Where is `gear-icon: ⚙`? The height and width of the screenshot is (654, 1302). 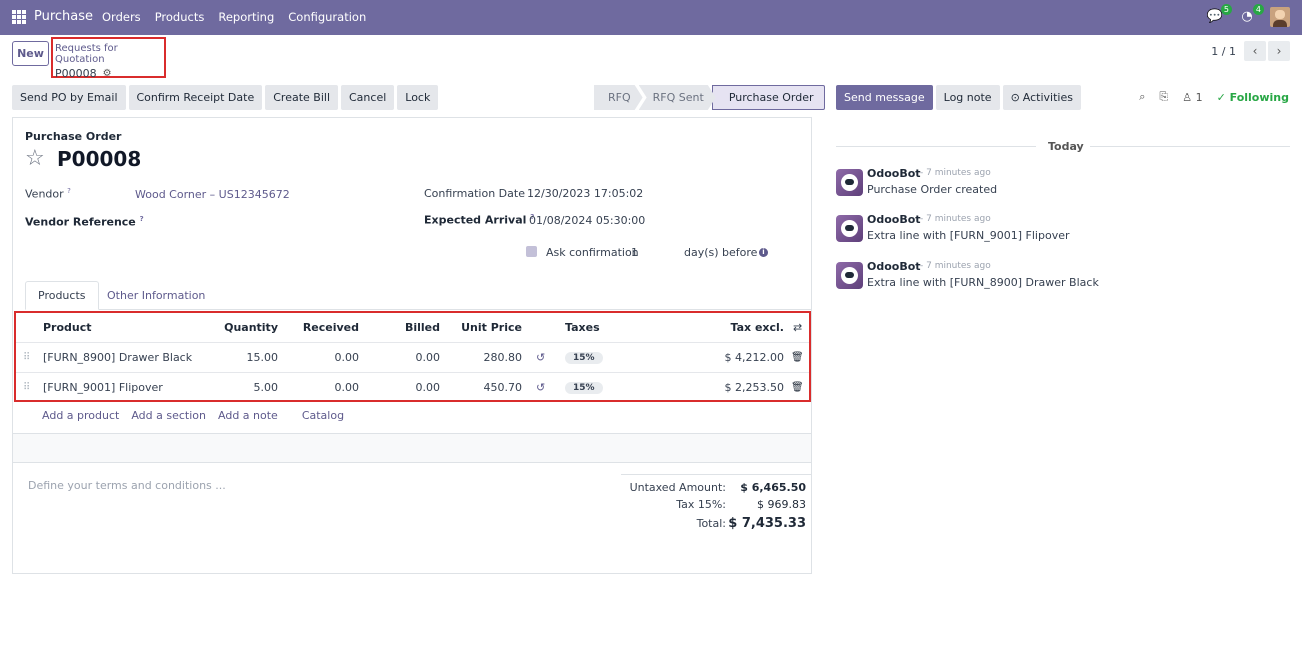 gear-icon: ⚙ is located at coordinates (107, 73).